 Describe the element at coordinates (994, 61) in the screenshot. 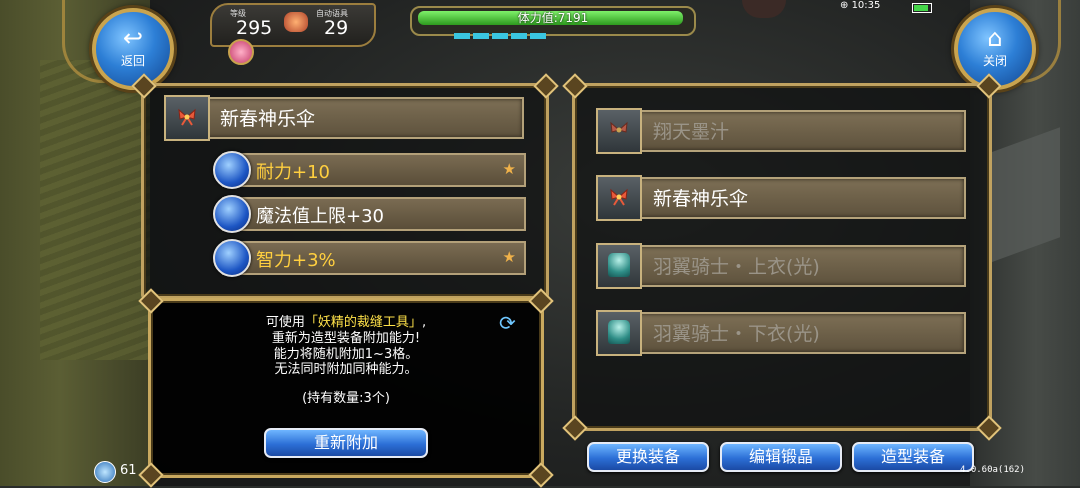

I see `close-button-label: 关闭` at that location.